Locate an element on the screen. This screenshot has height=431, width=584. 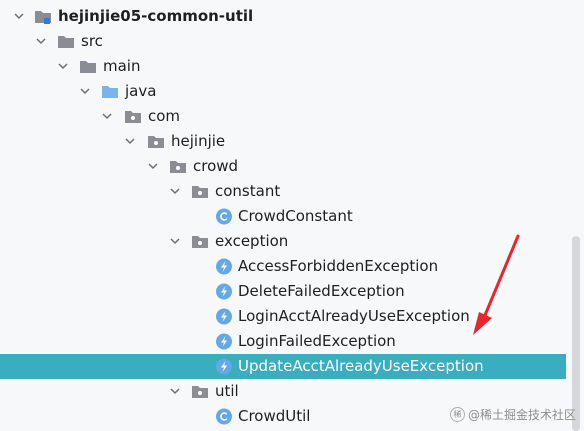
tree-label-login-failed: LoginFailedException is located at coordinates (317, 341).